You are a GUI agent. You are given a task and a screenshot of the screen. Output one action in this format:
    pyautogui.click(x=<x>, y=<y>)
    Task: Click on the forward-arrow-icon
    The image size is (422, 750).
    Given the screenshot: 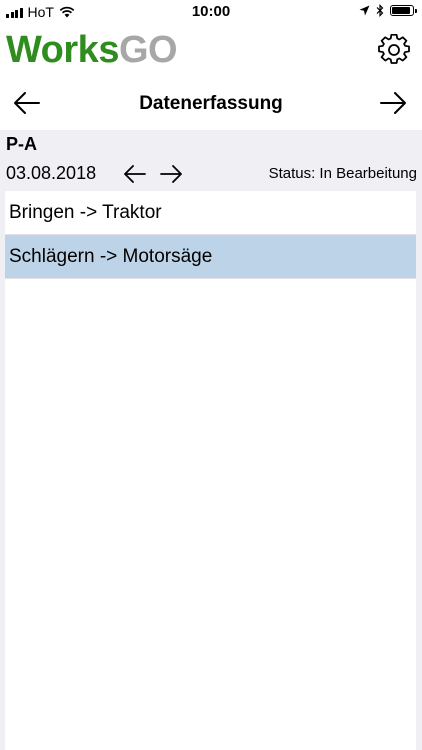 What is the action you would take?
    pyautogui.click(x=393, y=103)
    